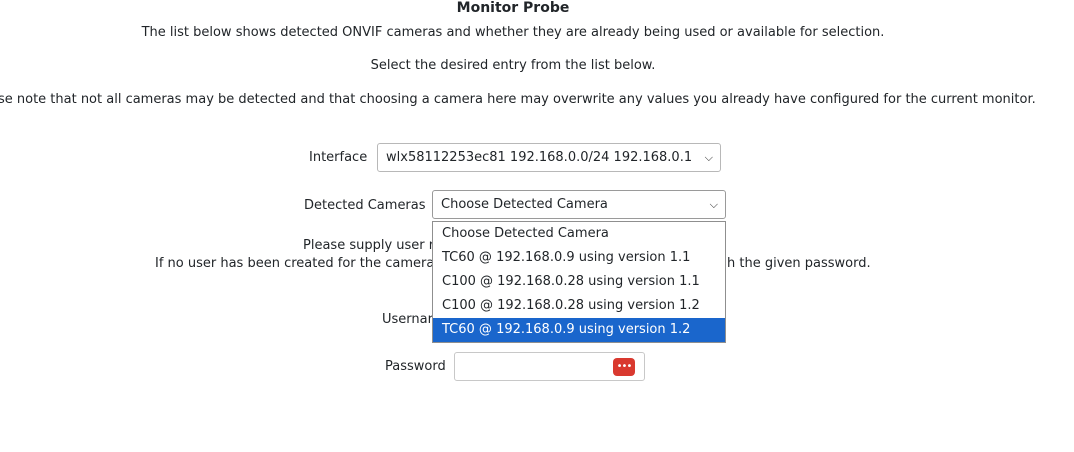  I want to click on password-label: Password, so click(415, 366).